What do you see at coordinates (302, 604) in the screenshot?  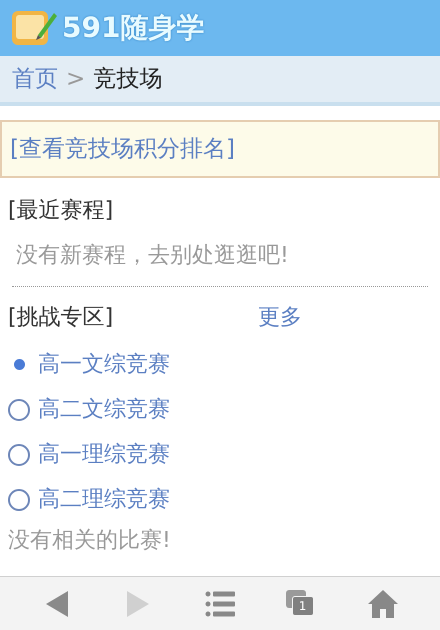 I see `tabs-button: 1` at bounding box center [302, 604].